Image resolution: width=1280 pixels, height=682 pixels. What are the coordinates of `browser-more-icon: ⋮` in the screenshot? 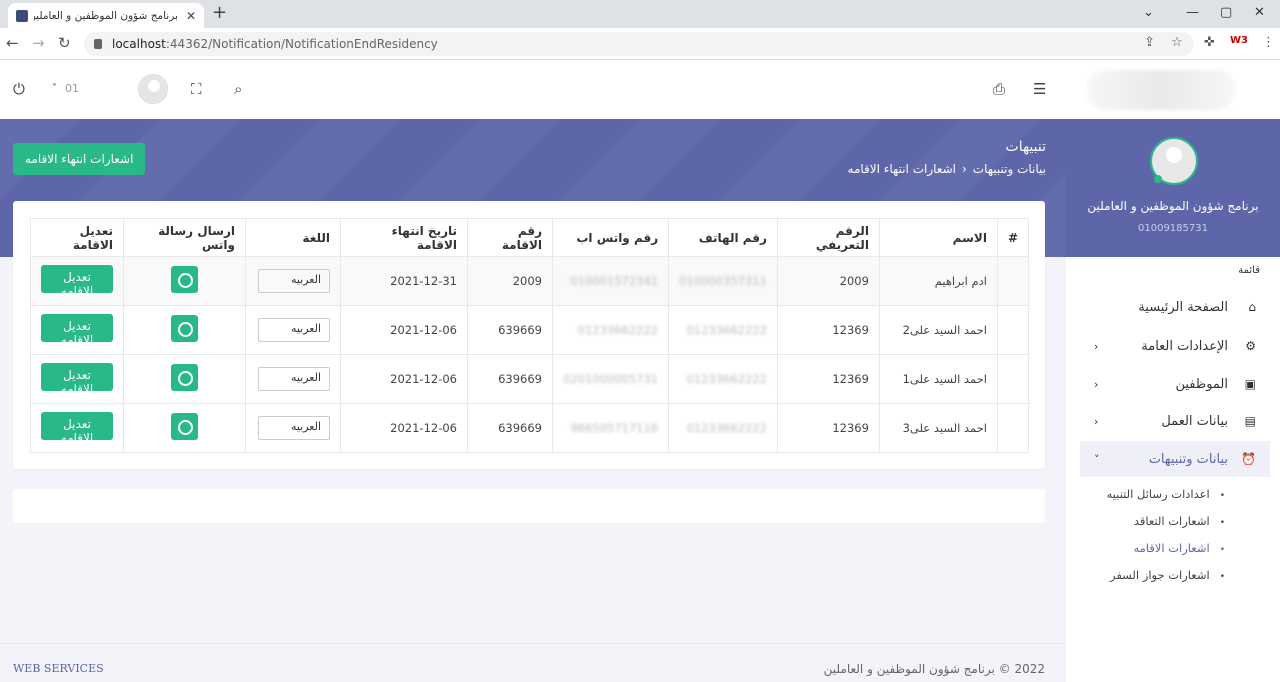 It's located at (1268, 42).